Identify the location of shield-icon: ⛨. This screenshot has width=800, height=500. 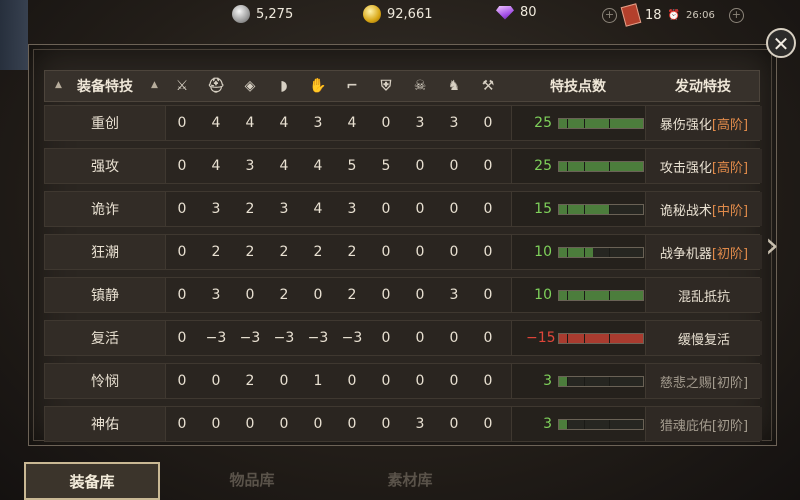
(386, 86).